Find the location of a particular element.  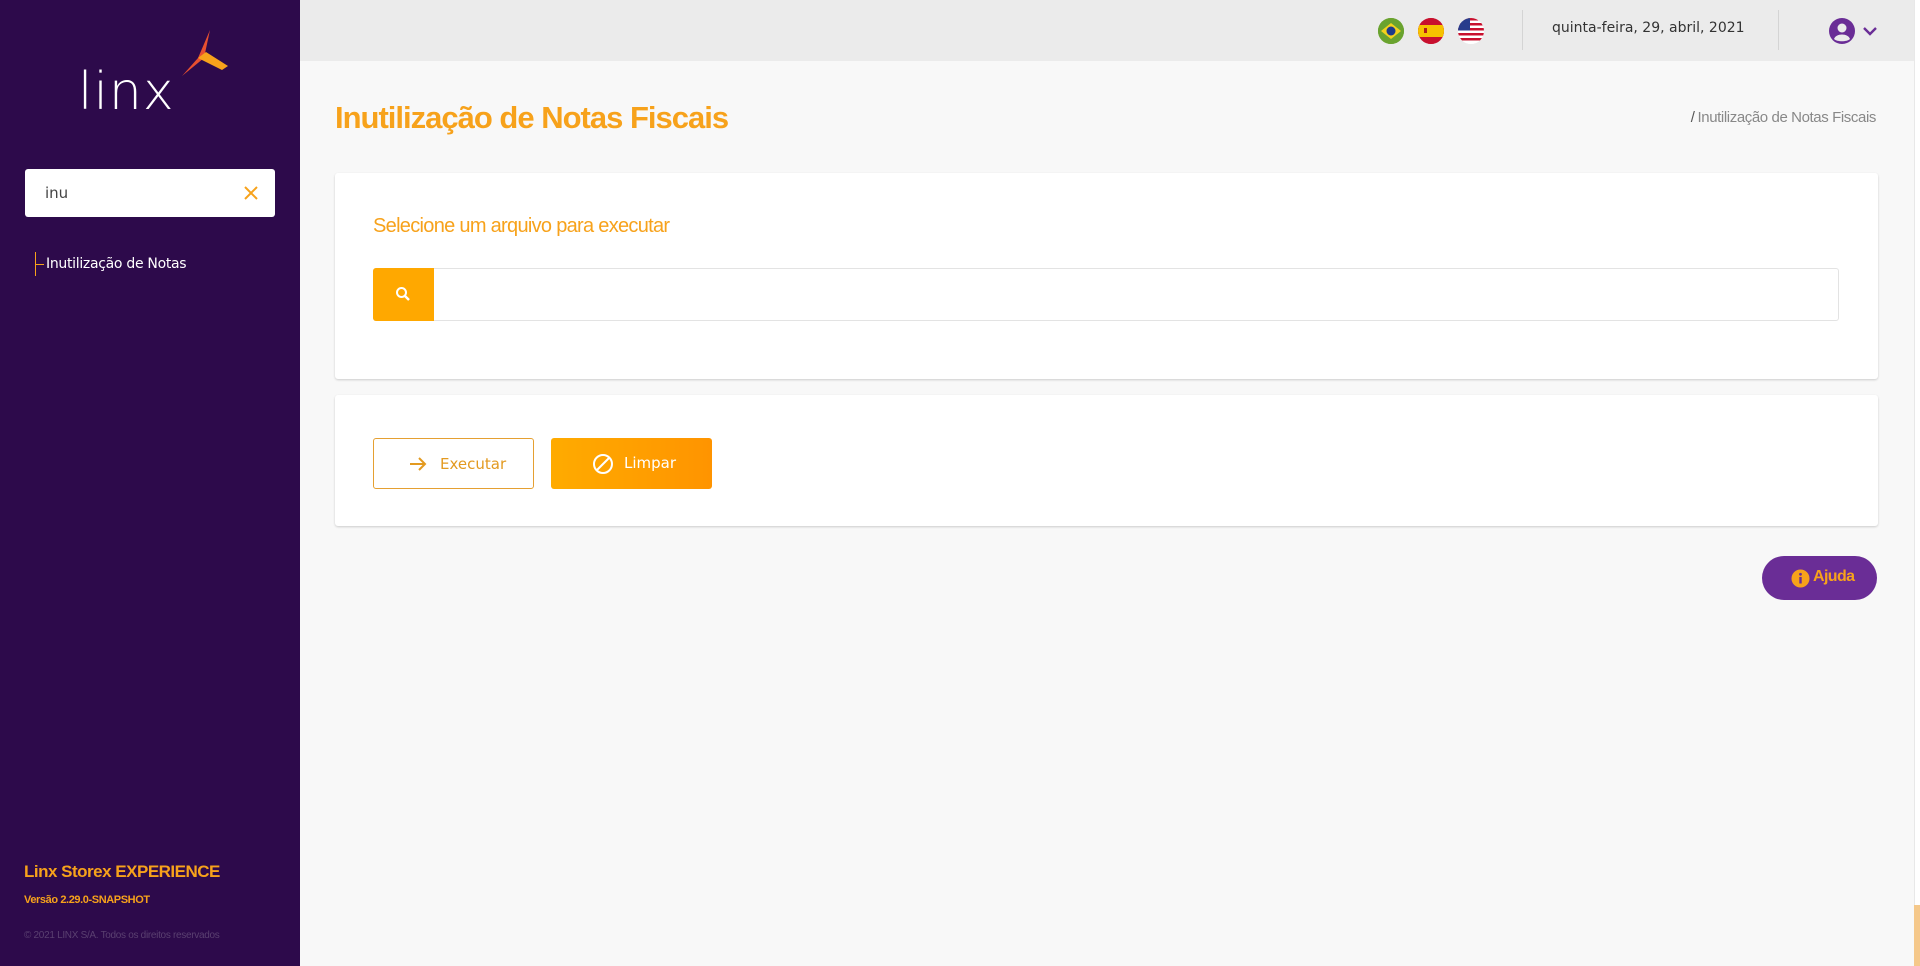

file-path-input is located at coordinates (1136, 294).